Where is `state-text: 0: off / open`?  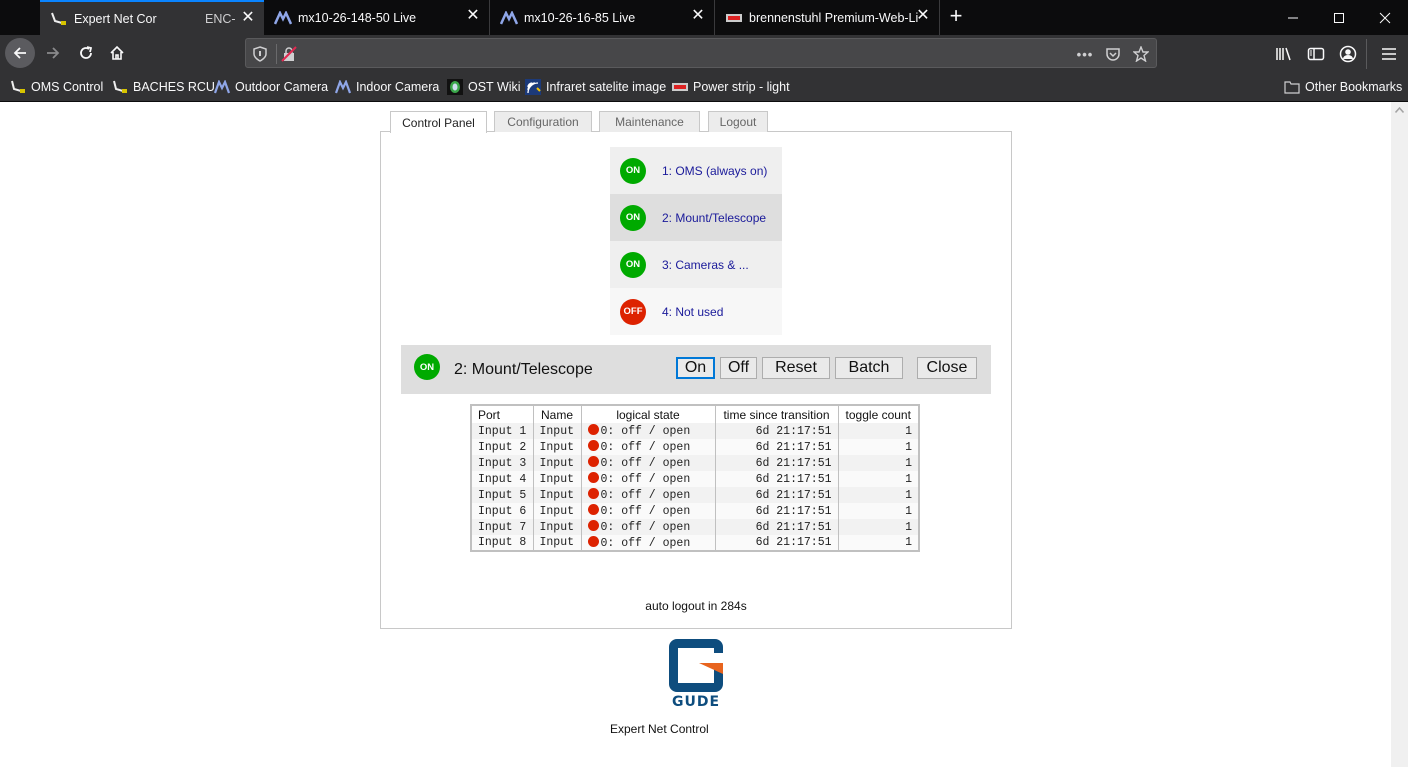 state-text: 0: off / open is located at coordinates (645, 527).